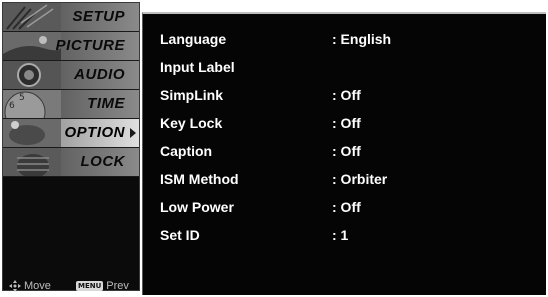  I want to click on picture-icon, so click(32, 46).